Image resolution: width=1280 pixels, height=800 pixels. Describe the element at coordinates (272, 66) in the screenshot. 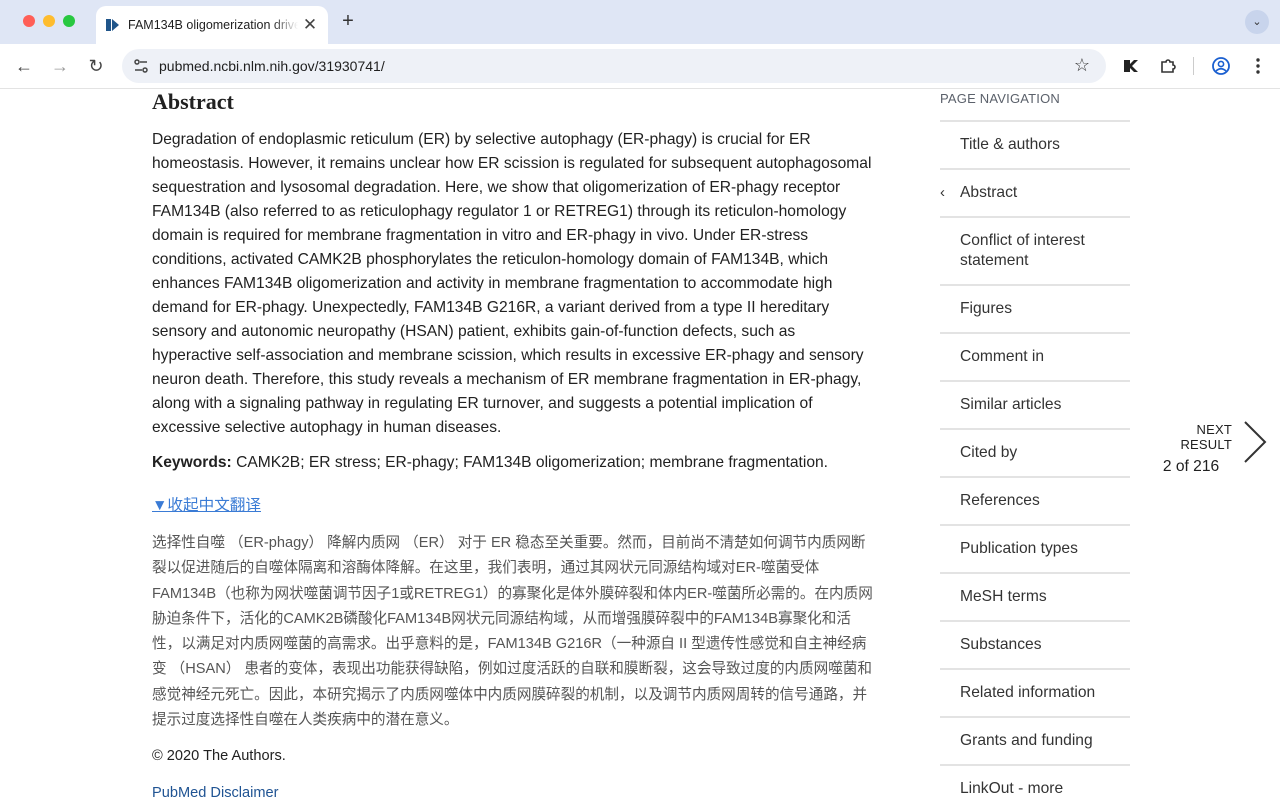

I see `url-text: pubmed.ncbi.nlm.nih.gov/31930741/` at that location.